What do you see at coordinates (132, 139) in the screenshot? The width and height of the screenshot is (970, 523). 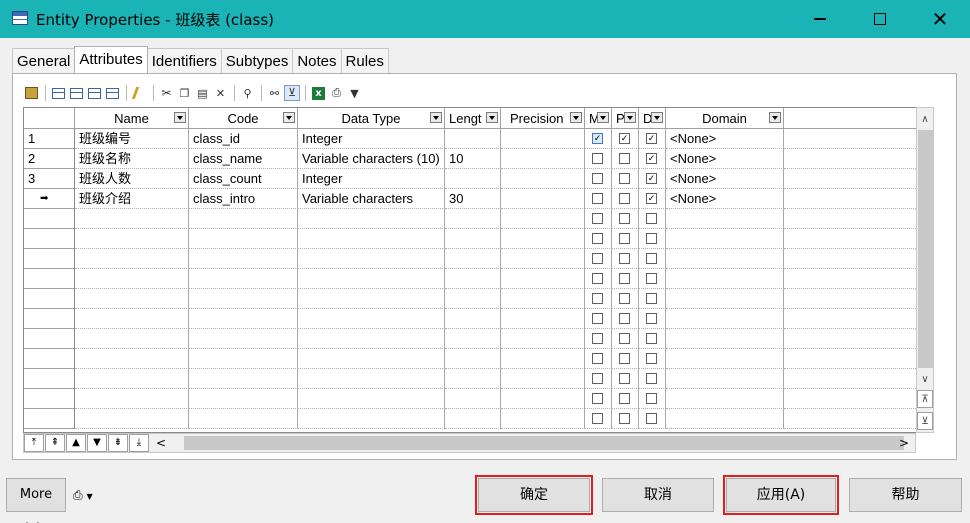 I see `cell-name: 班级编号` at bounding box center [132, 139].